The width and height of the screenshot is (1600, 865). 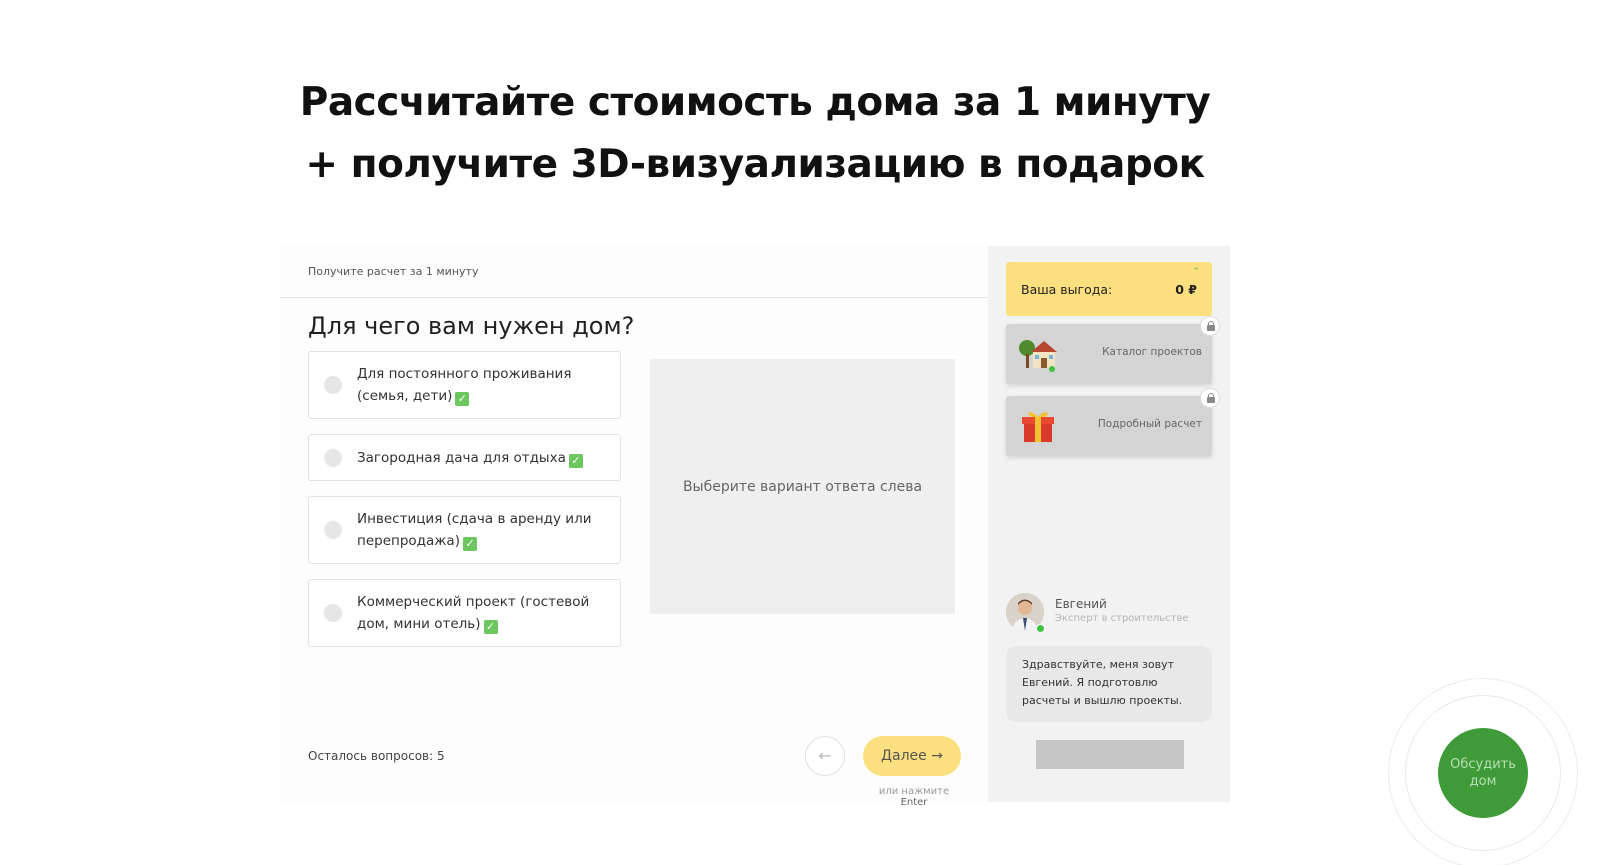 What do you see at coordinates (1038, 427) in the screenshot?
I see `gift-icon` at bounding box center [1038, 427].